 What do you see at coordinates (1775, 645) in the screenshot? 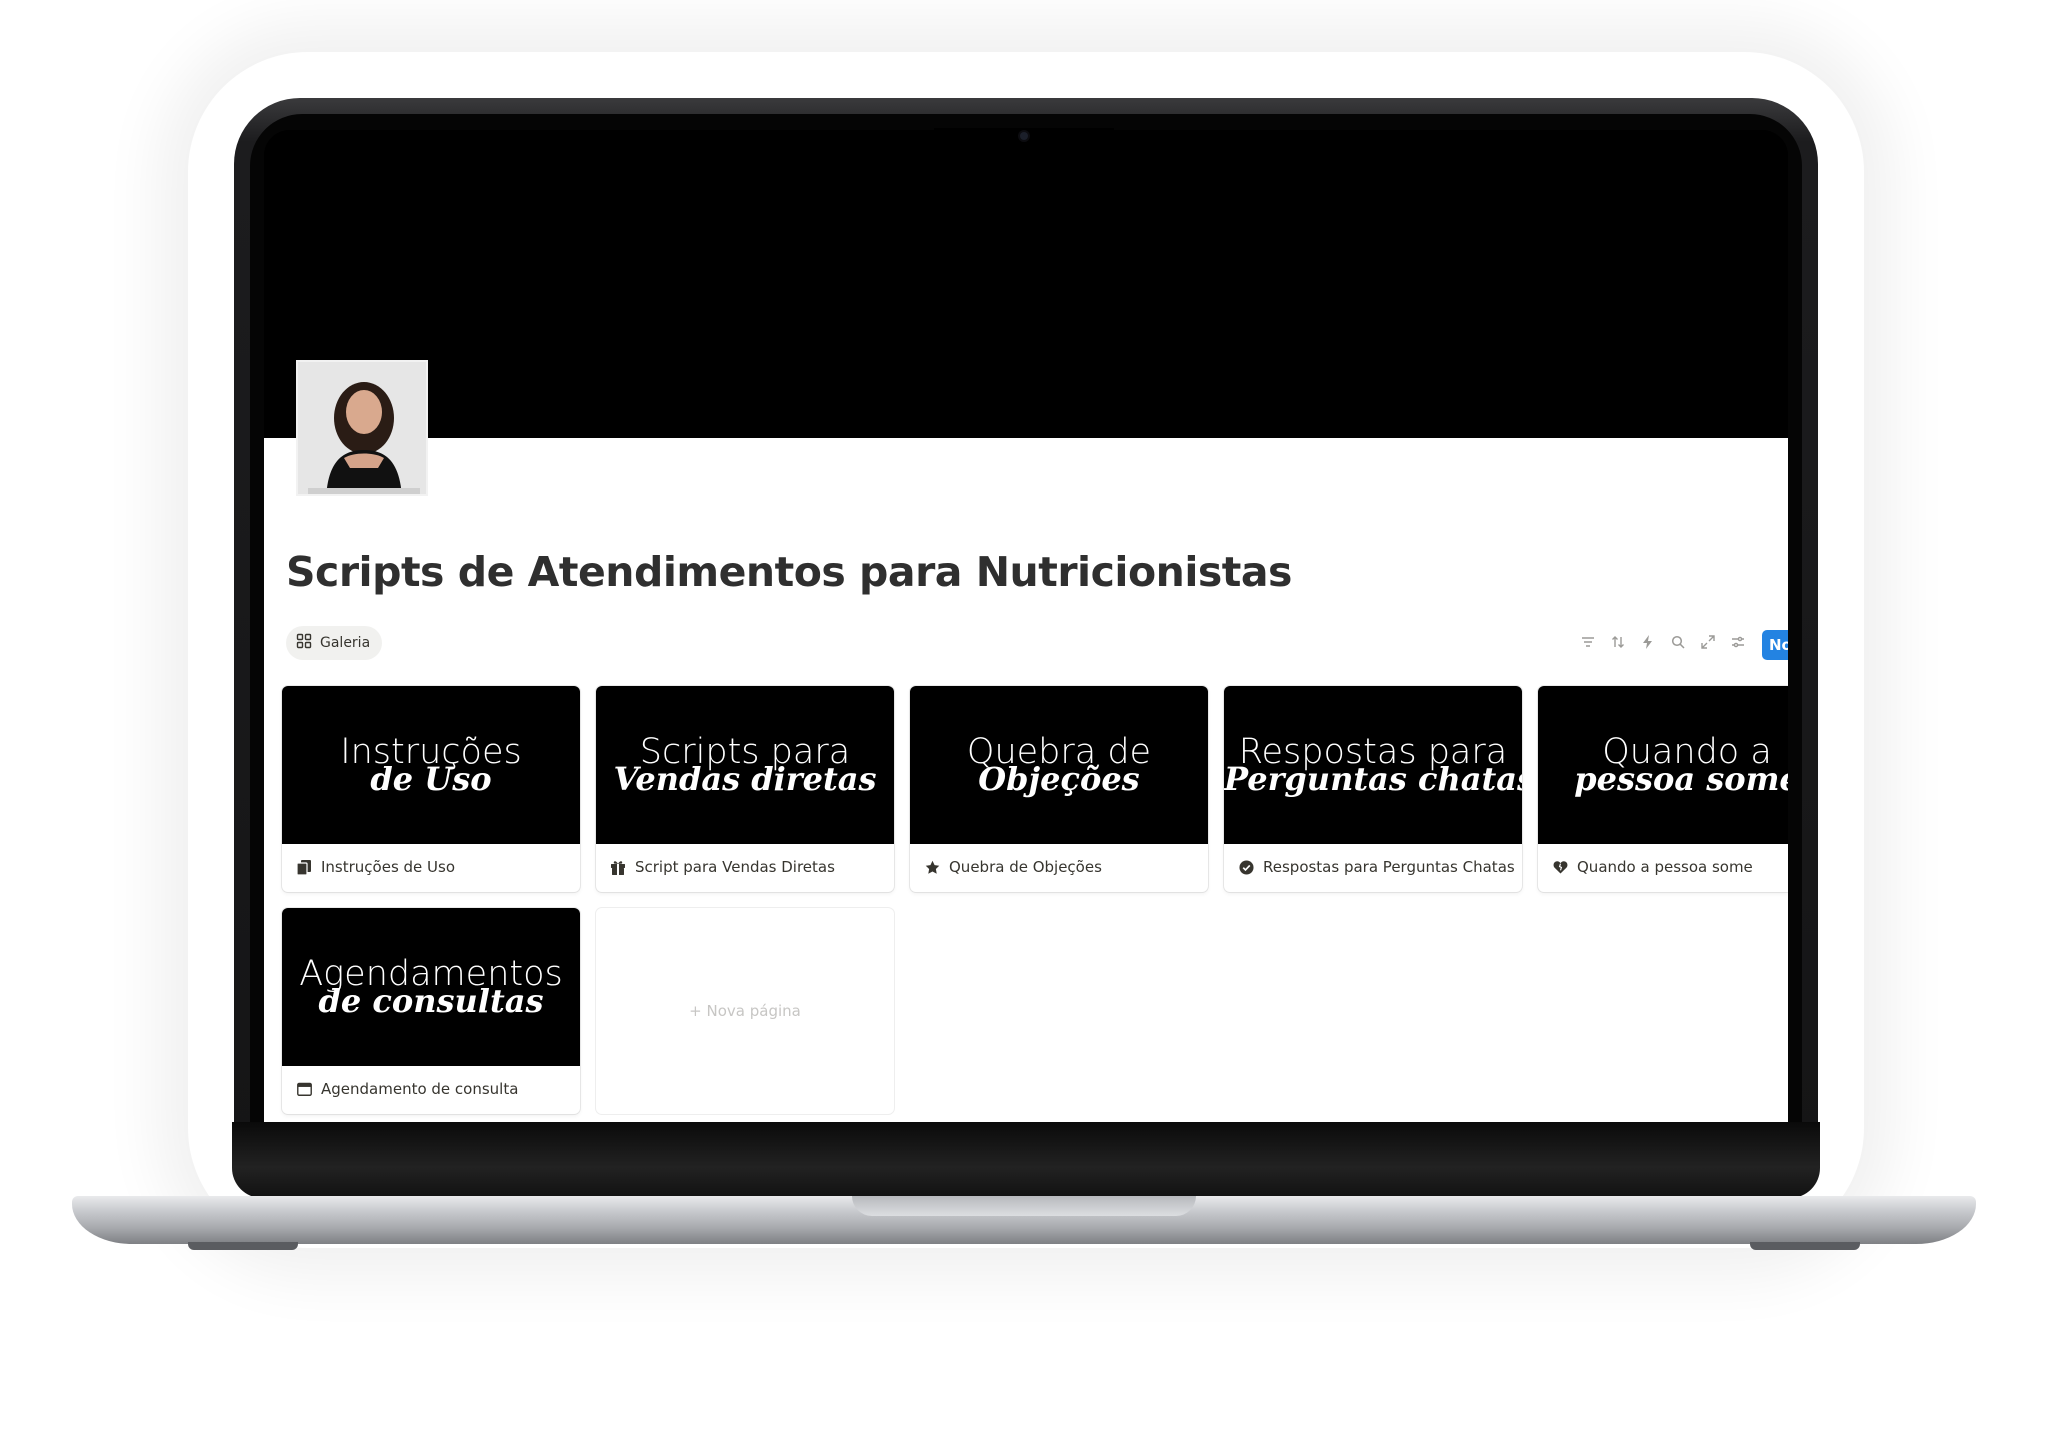
I see `new-button: No` at bounding box center [1775, 645].